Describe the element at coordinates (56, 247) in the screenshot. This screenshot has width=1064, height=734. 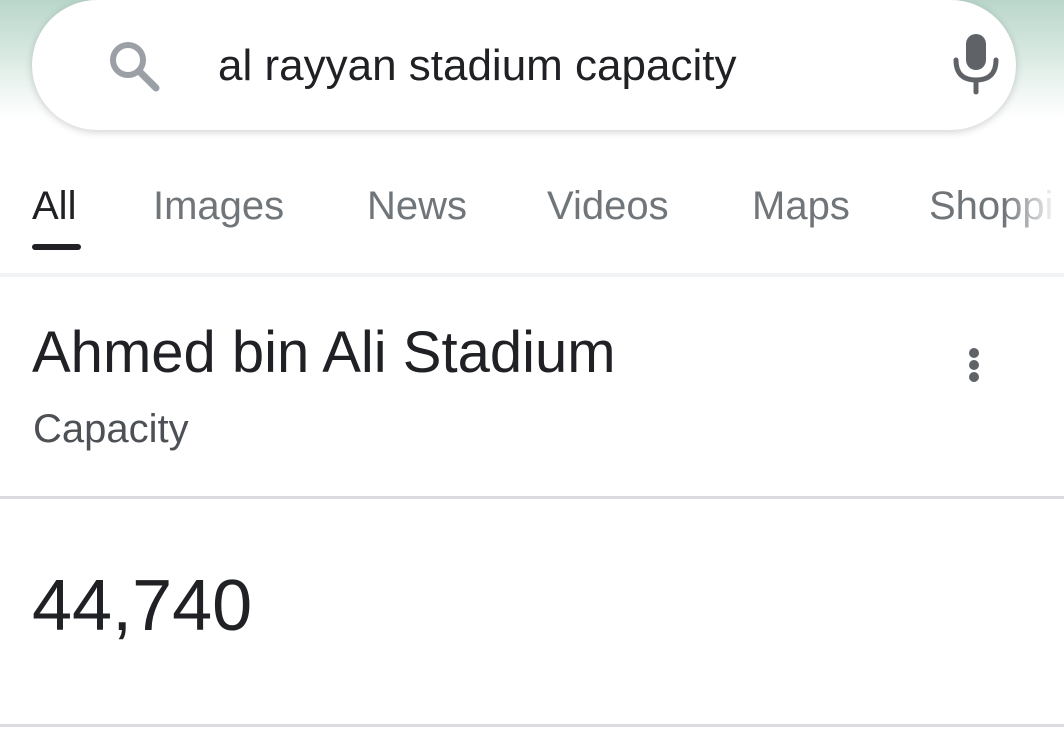
I see `active-tab-indicator` at that location.